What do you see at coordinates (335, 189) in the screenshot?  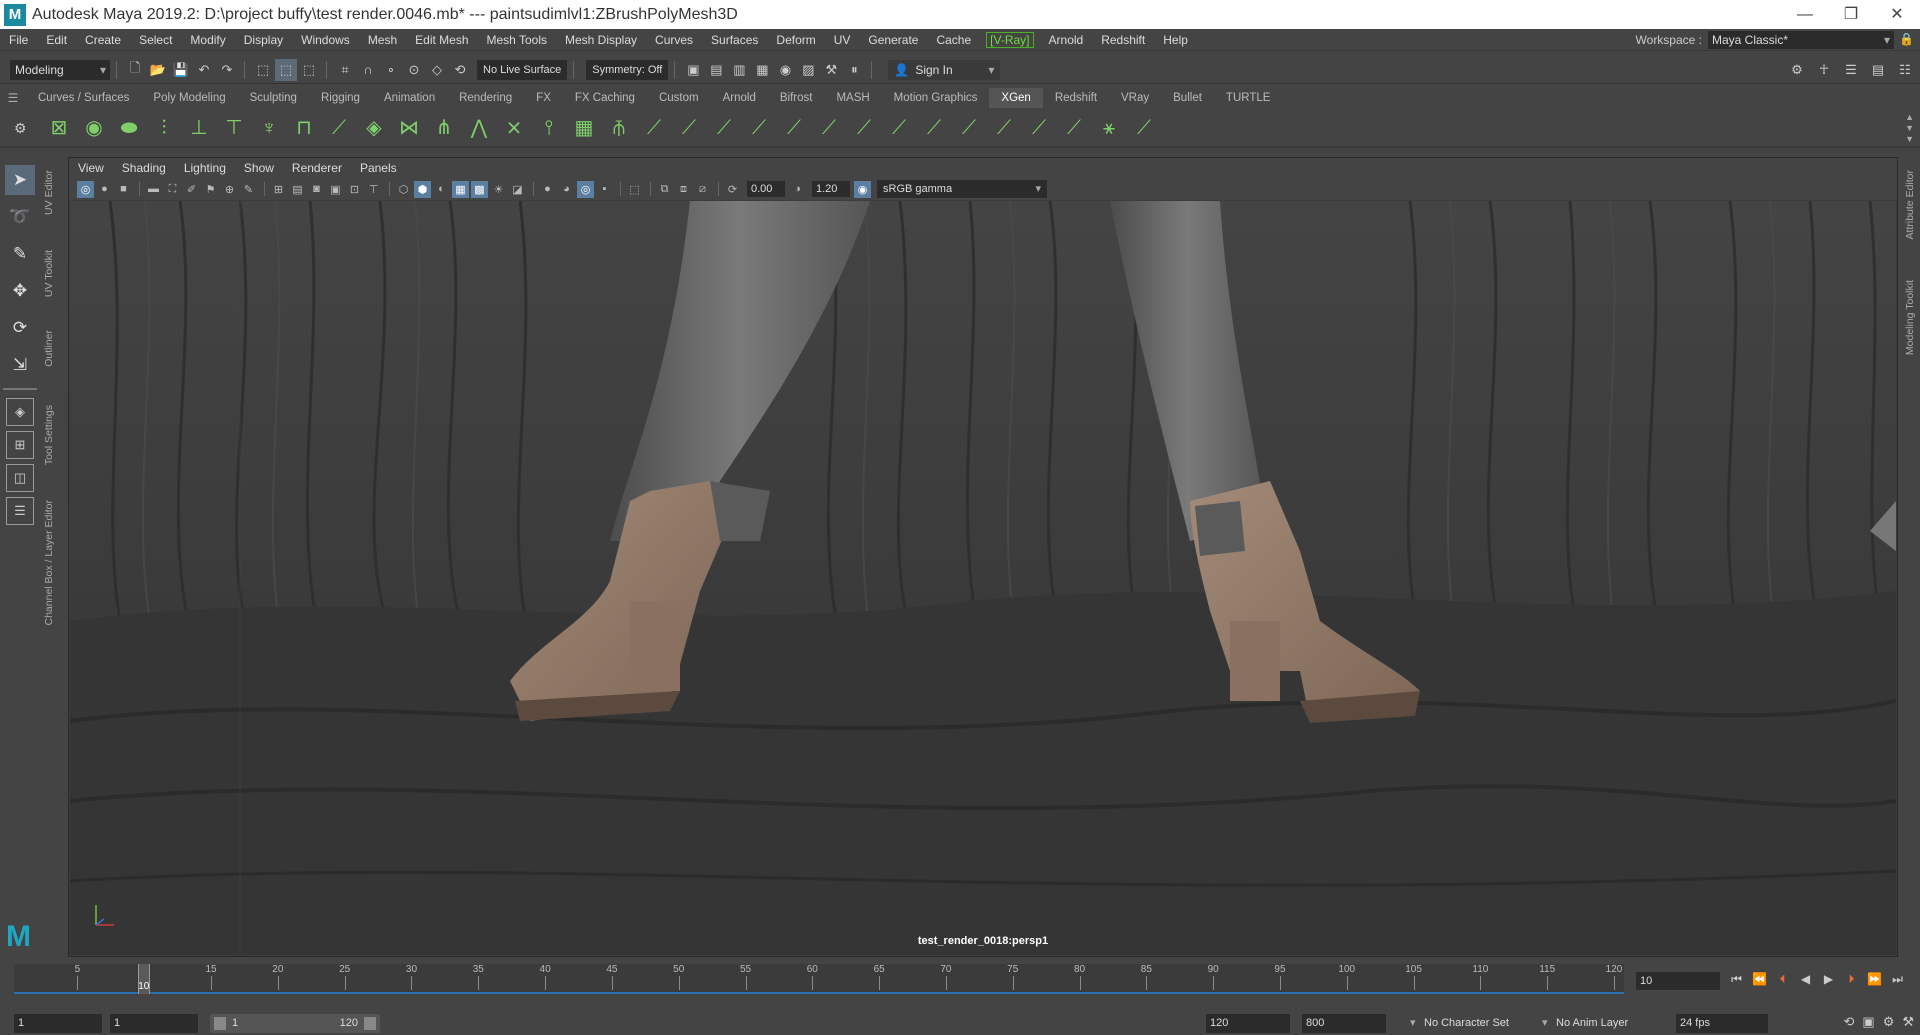 I see `gate-mask-icon: ▣` at bounding box center [335, 189].